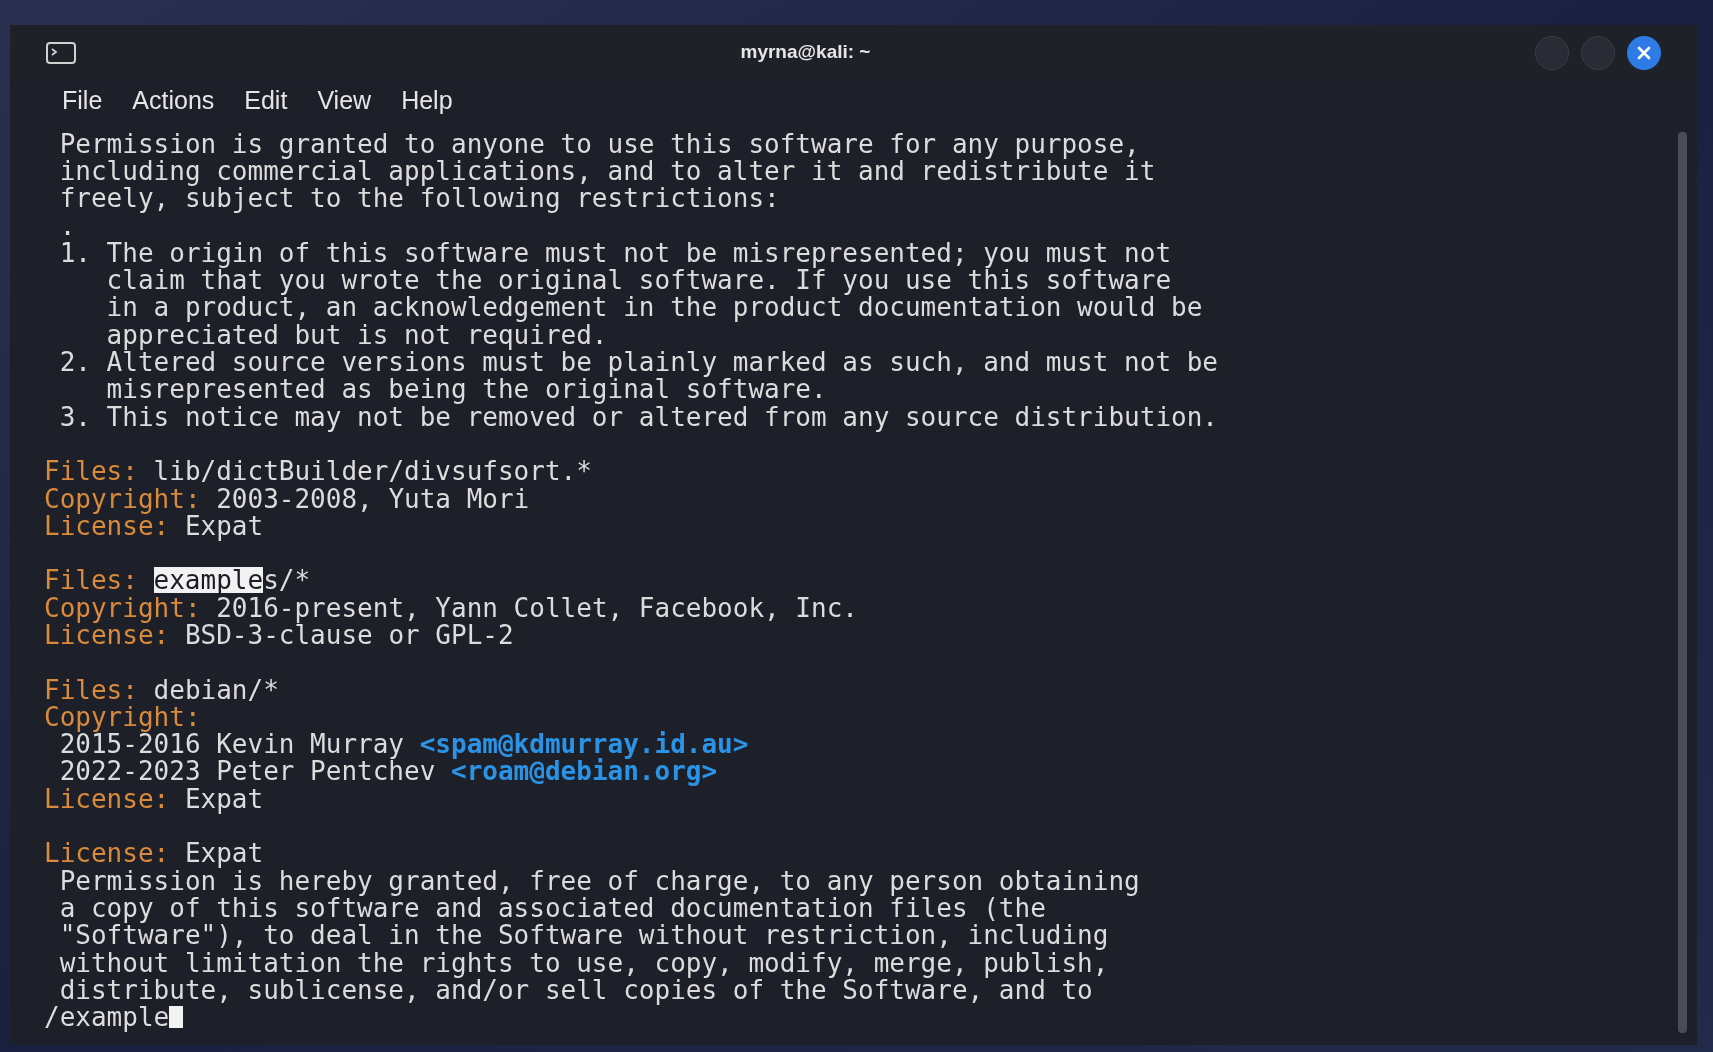 Image resolution: width=1713 pixels, height=1052 pixels. What do you see at coordinates (344, 101) in the screenshot?
I see `menu-item: View` at bounding box center [344, 101].